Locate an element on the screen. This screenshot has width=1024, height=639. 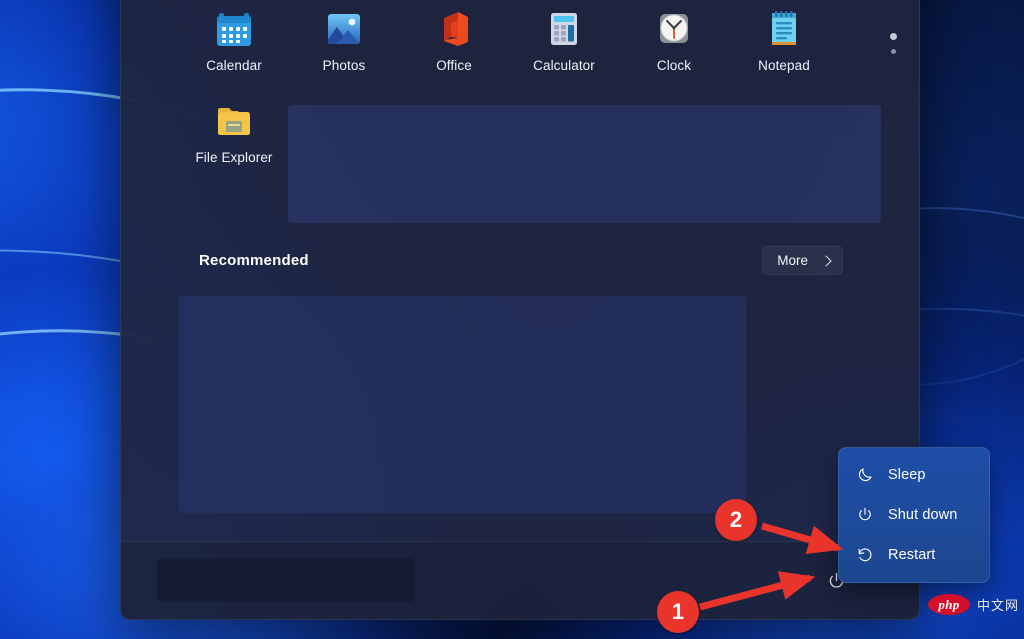
power-menu-item-restart: Restart is located at coordinates (914, 555).